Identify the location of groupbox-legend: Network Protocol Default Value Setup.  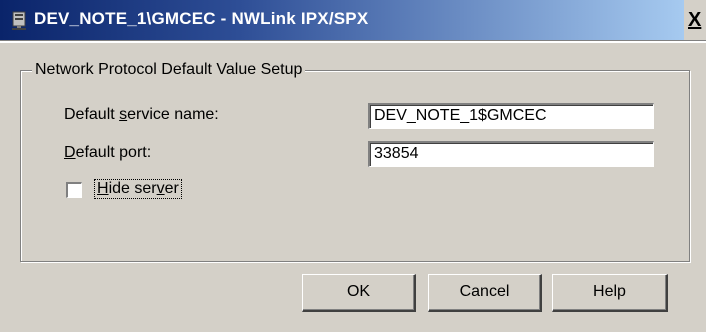
(169, 70).